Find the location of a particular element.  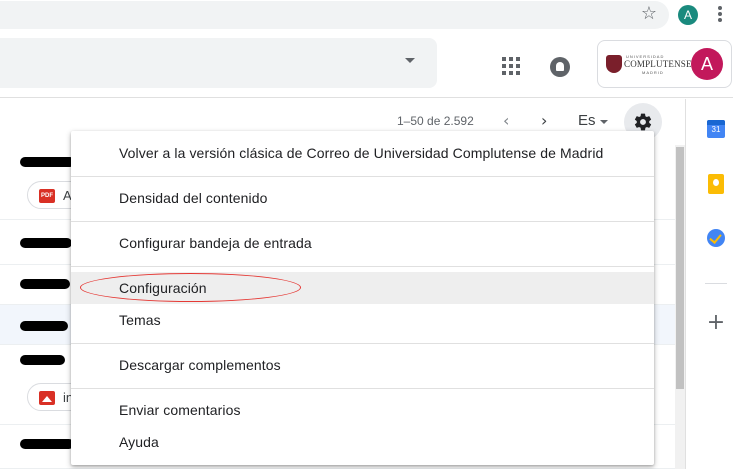

calendar-icon: 31 is located at coordinates (716, 129).